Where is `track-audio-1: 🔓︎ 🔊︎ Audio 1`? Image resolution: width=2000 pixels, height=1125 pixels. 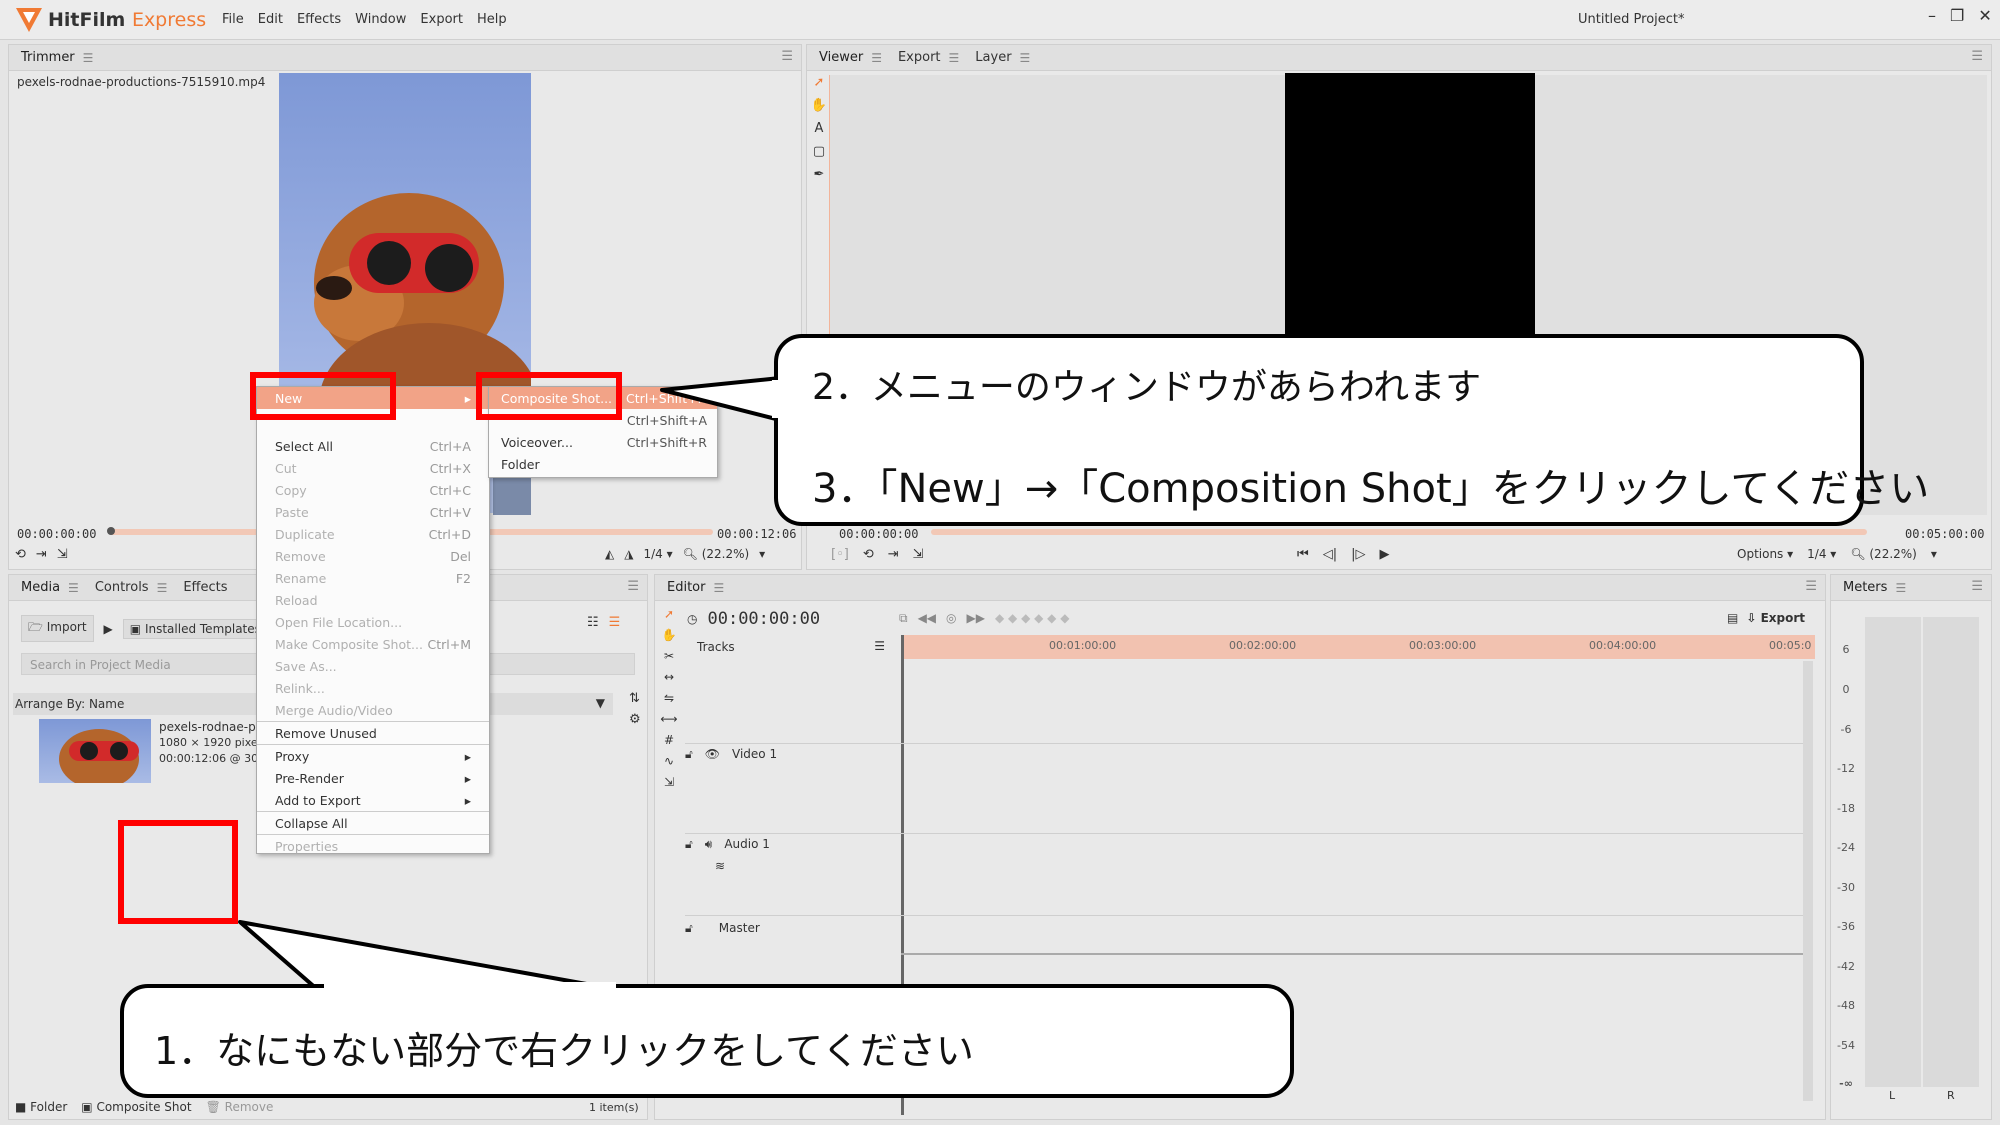
track-audio-1: 🔓︎ 🔊︎ Audio 1 is located at coordinates (727, 844).